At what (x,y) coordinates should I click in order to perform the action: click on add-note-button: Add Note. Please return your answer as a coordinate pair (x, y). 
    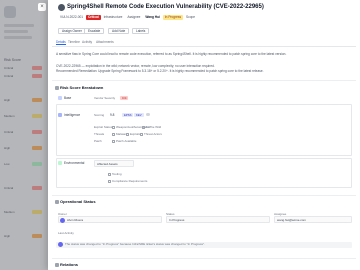
    Looking at the image, I should click on (119, 31).